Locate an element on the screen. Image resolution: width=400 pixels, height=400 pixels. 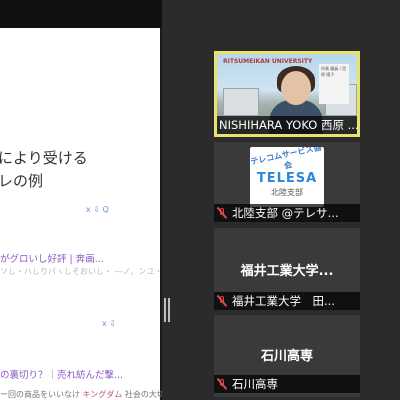
result-controls-1: x ⇩ Q is located at coordinates (97, 209).